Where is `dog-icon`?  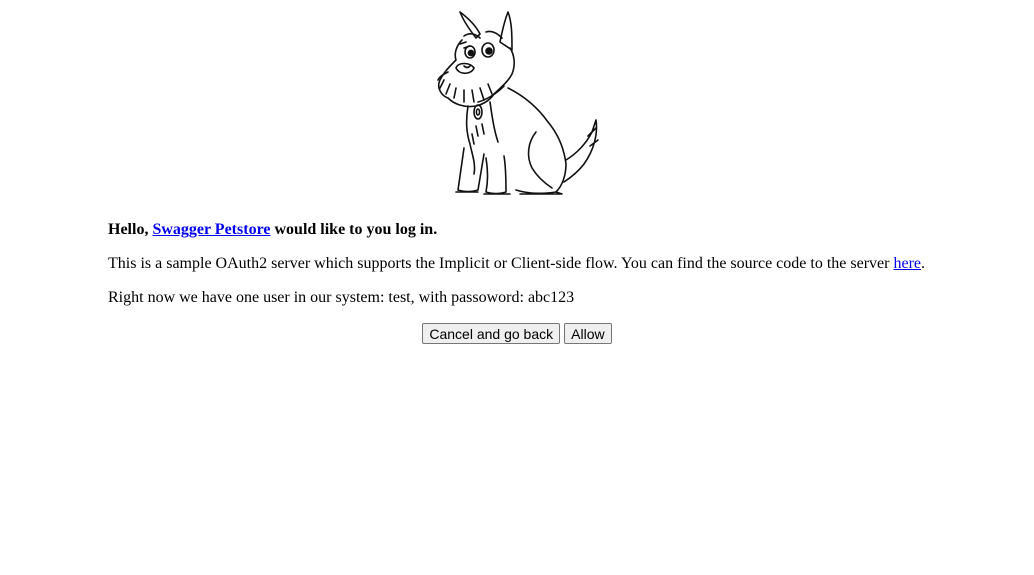
dog-icon is located at coordinates (518, 103).